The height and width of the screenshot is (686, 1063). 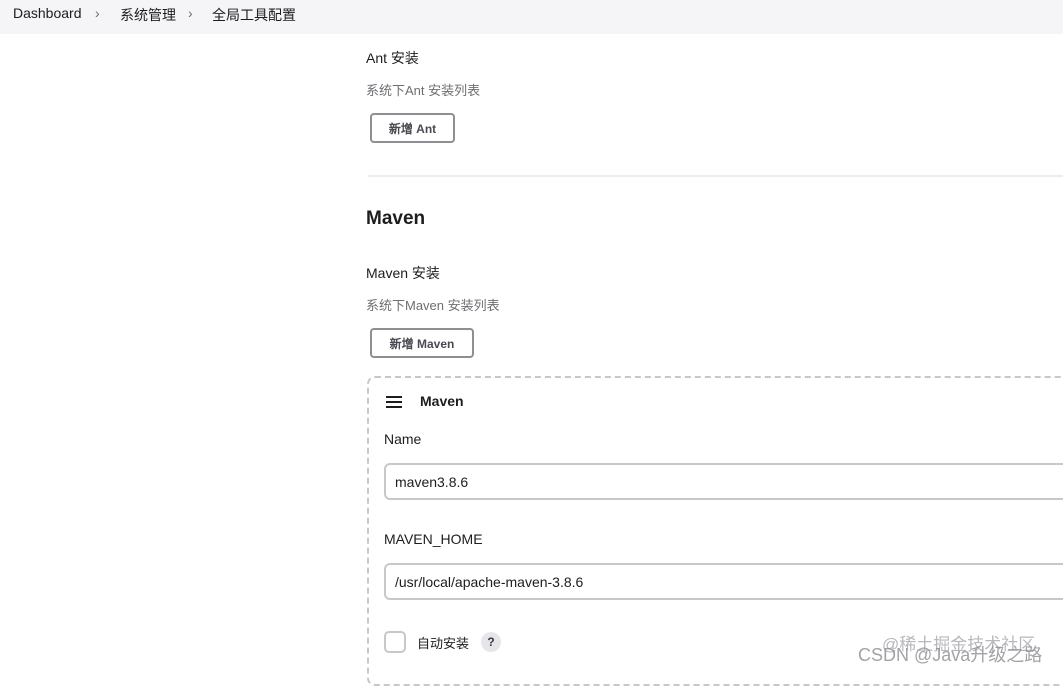 I want to click on breadcrumb-dashboard: Dashboard, so click(x=47, y=13).